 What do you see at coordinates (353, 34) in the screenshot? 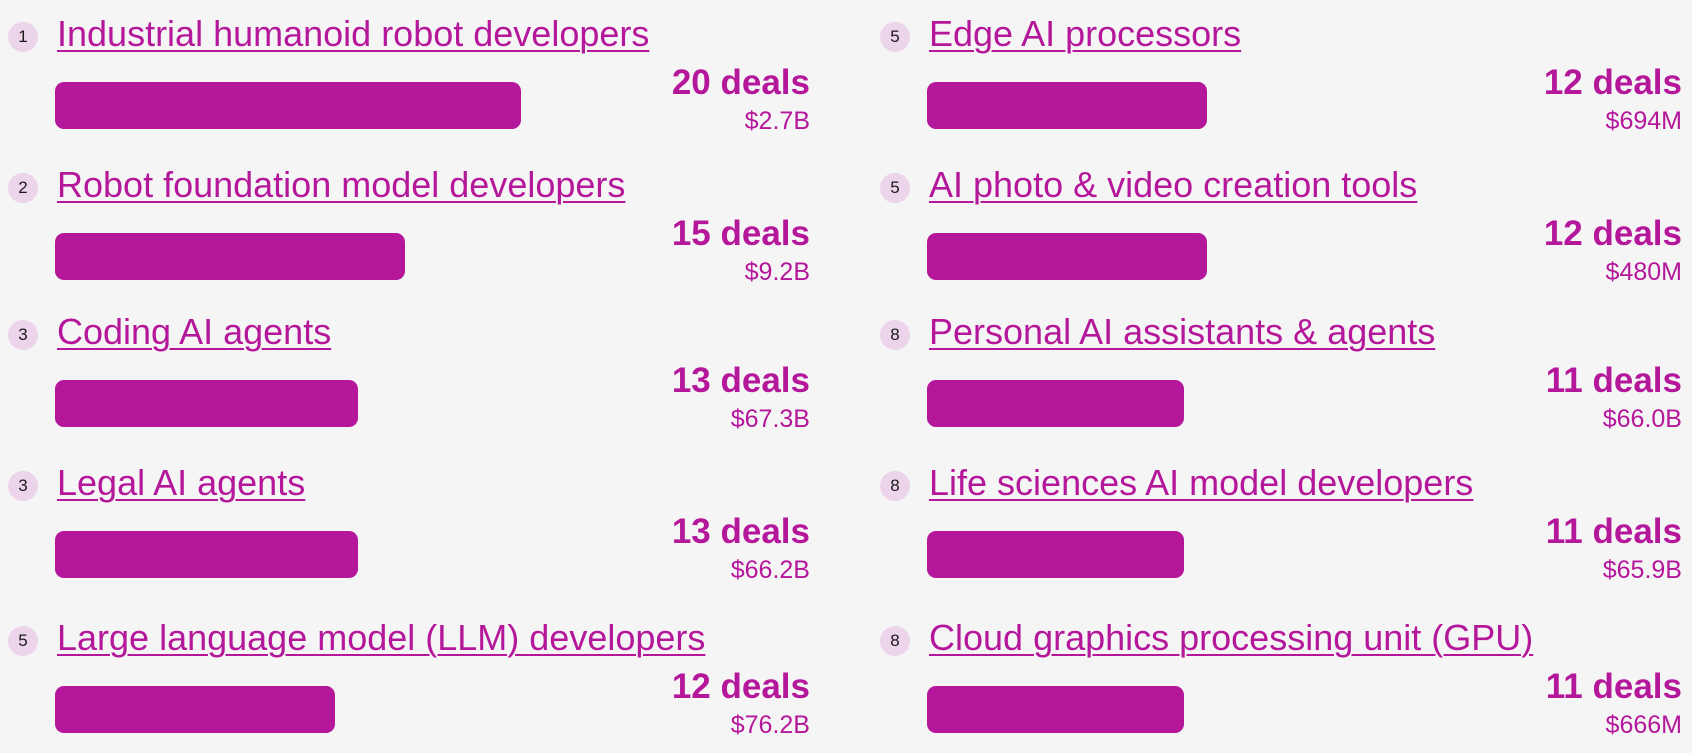
I see `category-link: Industrial humanoid robot developers` at bounding box center [353, 34].